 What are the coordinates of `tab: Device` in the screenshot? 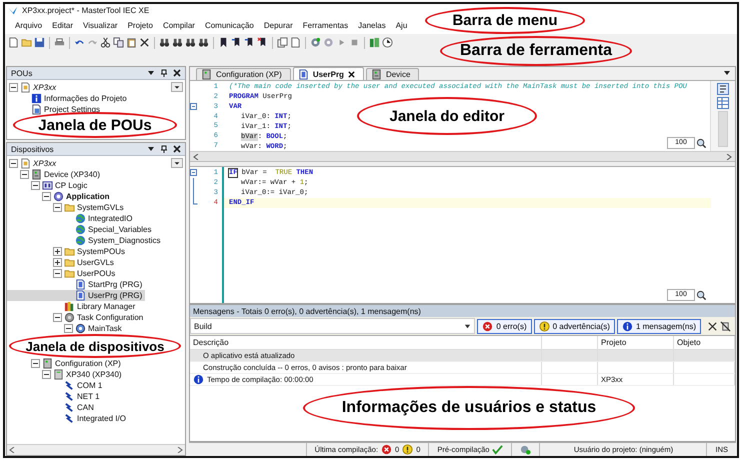 It's located at (393, 74).